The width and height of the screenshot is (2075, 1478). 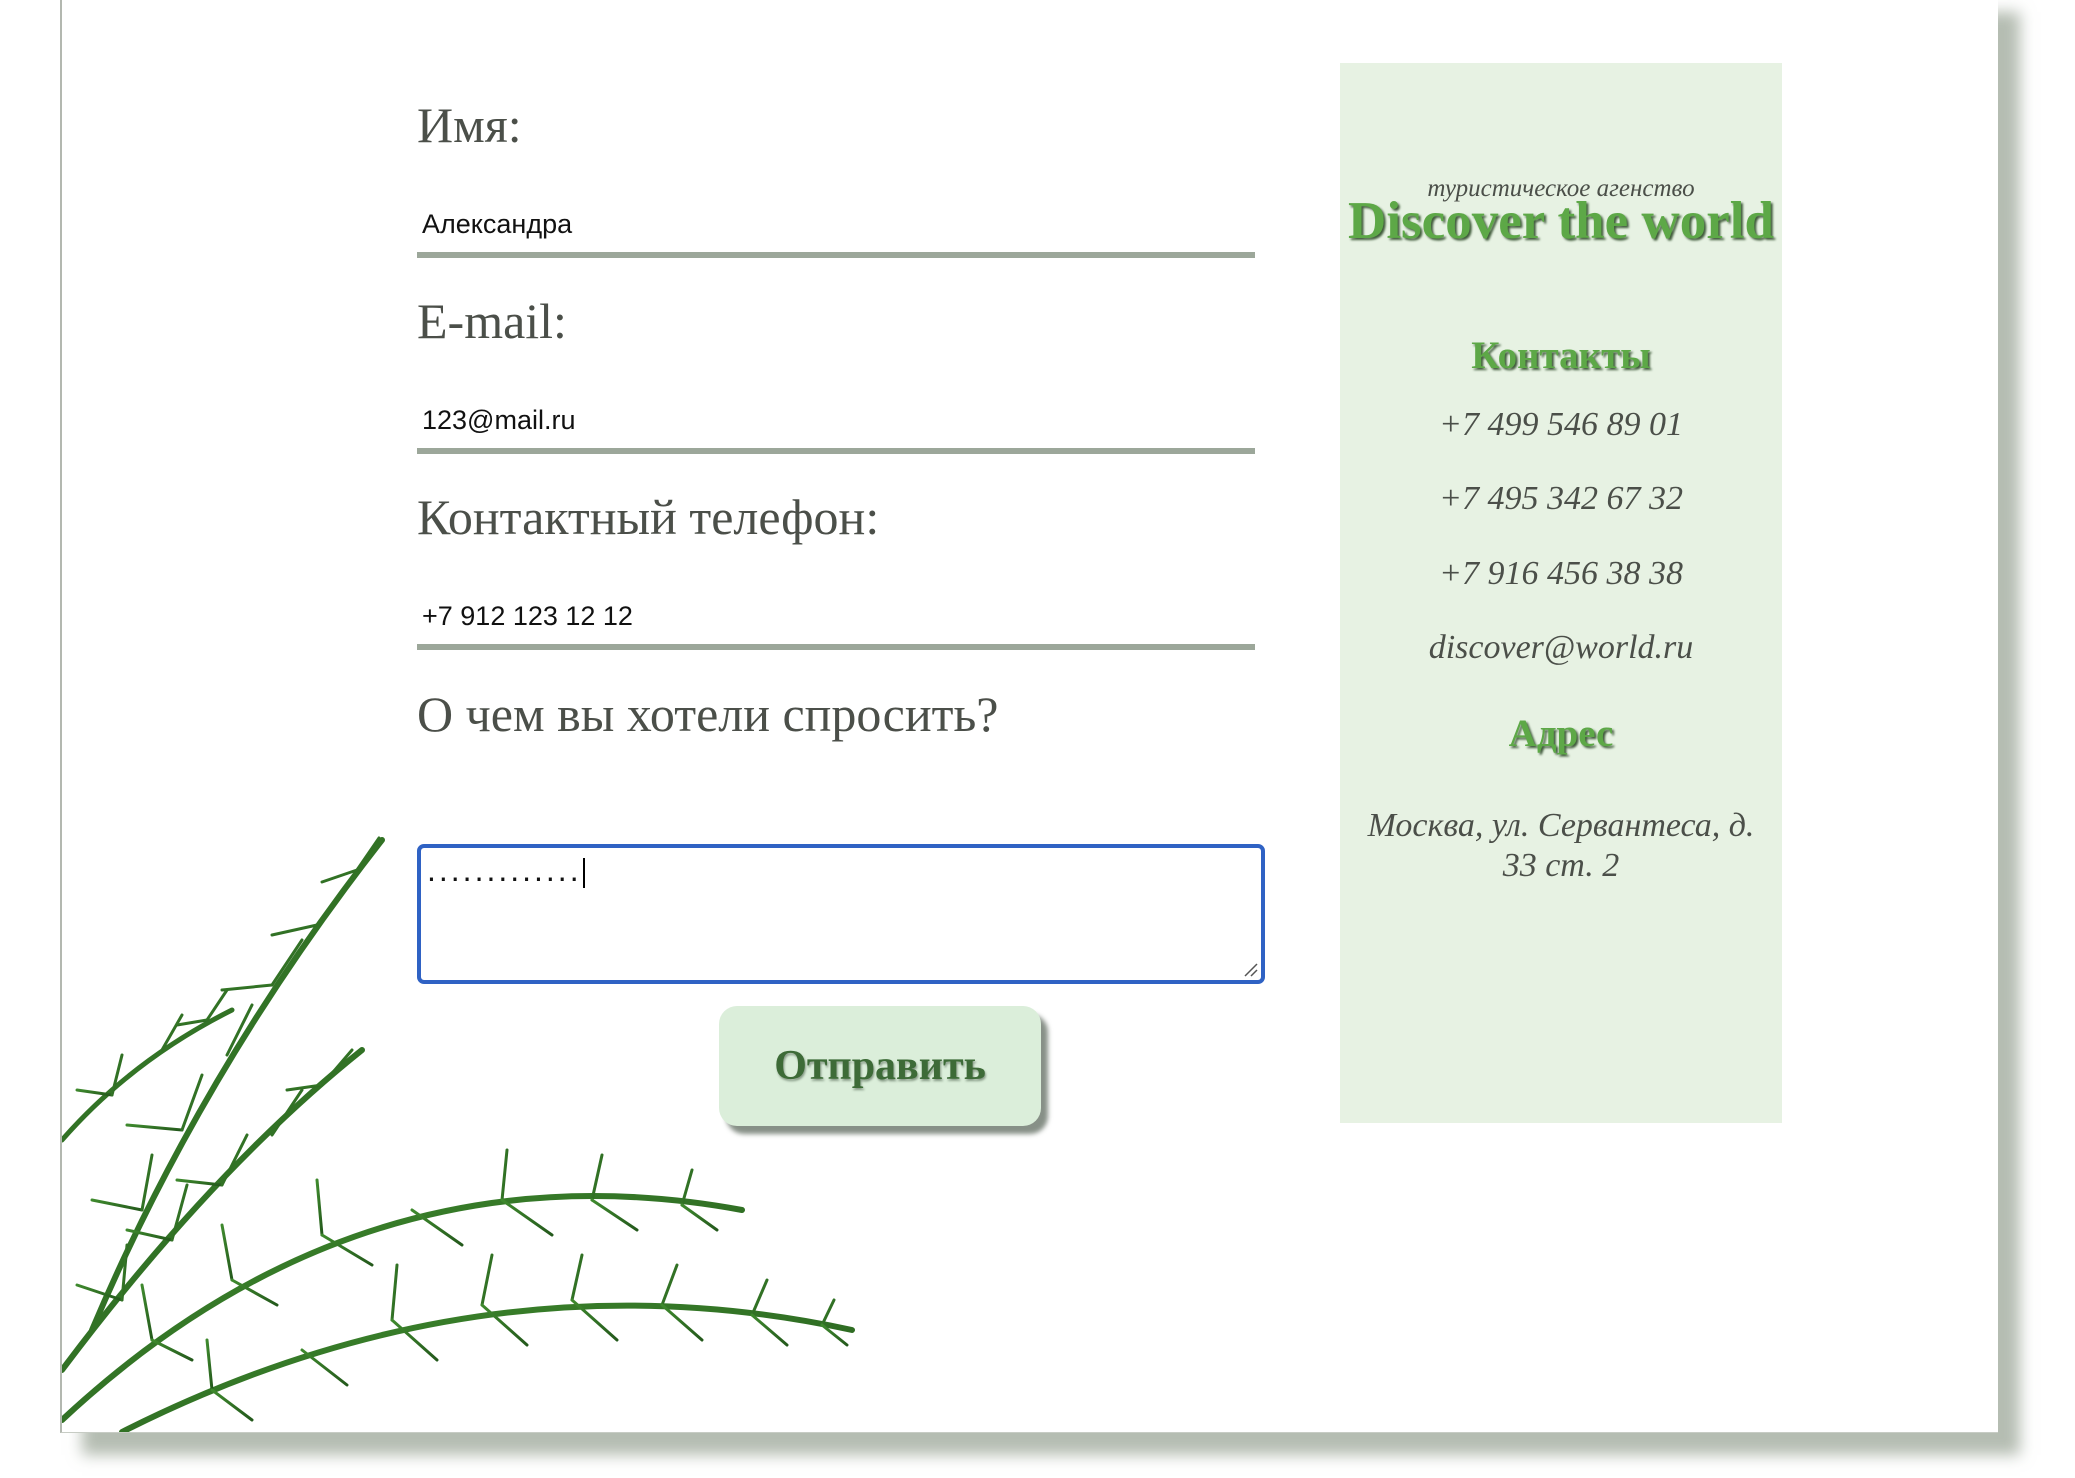 I want to click on contact-email: discover@world.ru, so click(x=1561, y=647).